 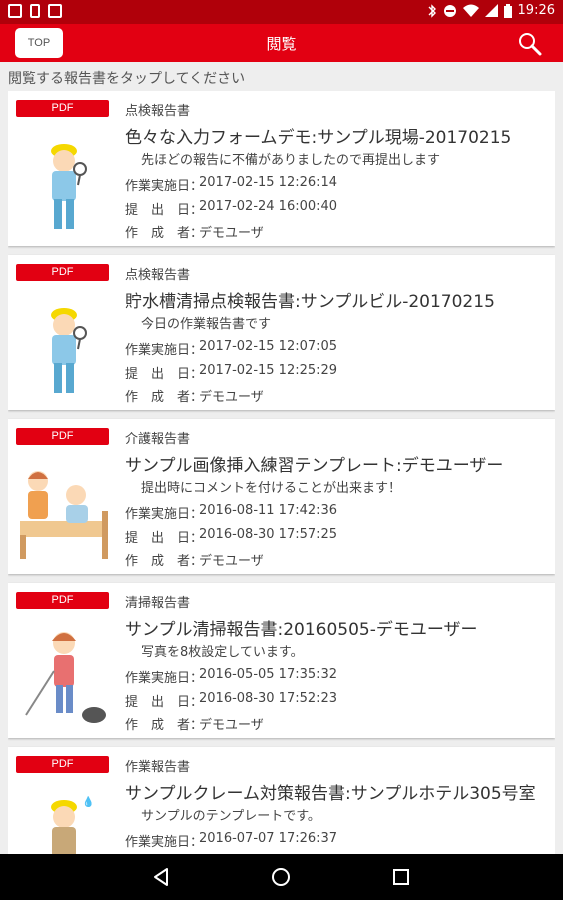 I want to click on submit-date-value: 2017-02-24 16:00:40, so click(x=268, y=206).